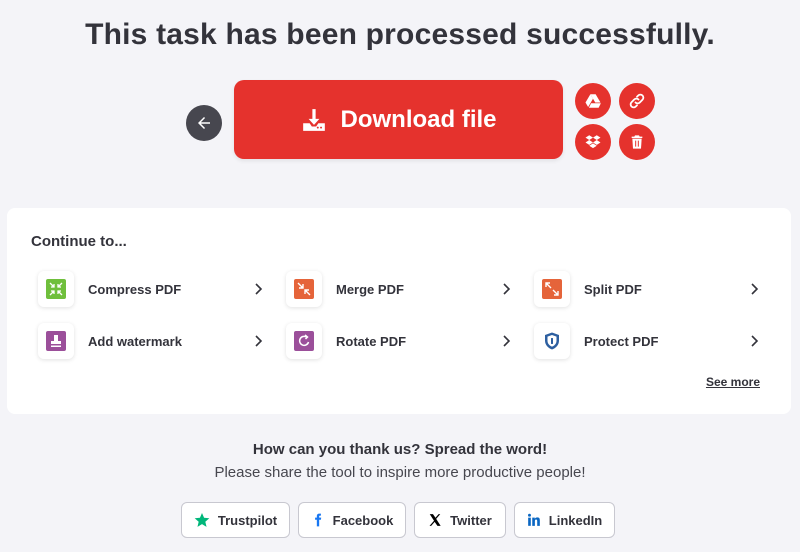 This screenshot has height=552, width=800. I want to click on linkedin-button: LinkedIn, so click(564, 520).